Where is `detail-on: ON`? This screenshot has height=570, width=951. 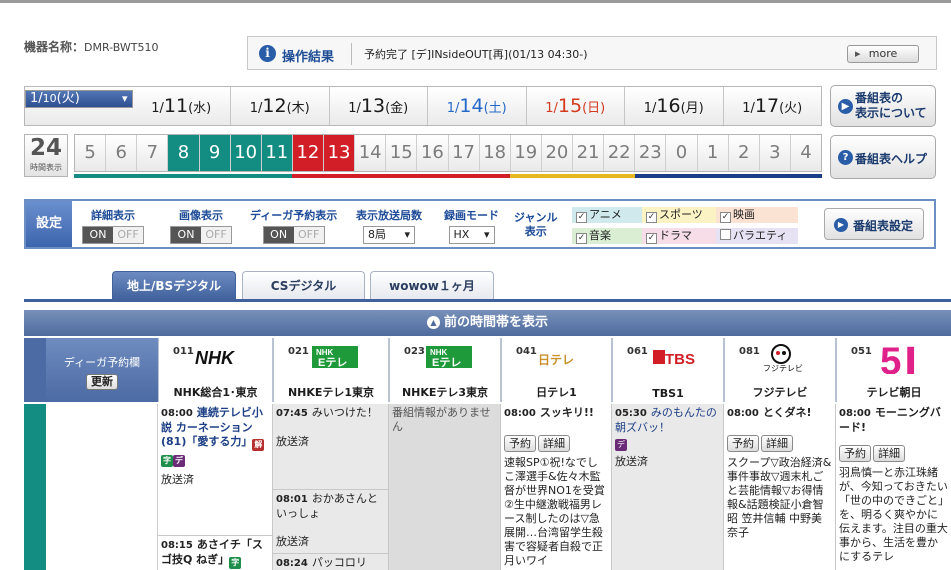 detail-on: ON is located at coordinates (98, 235).